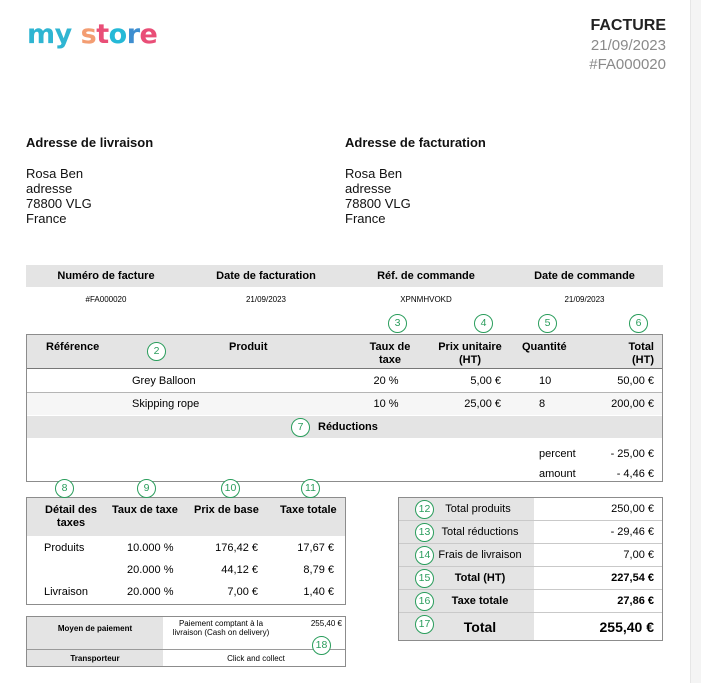 This screenshot has width=701, height=683. What do you see at coordinates (95, 628) in the screenshot?
I see `payment-method-label: Moyen de paiement` at bounding box center [95, 628].